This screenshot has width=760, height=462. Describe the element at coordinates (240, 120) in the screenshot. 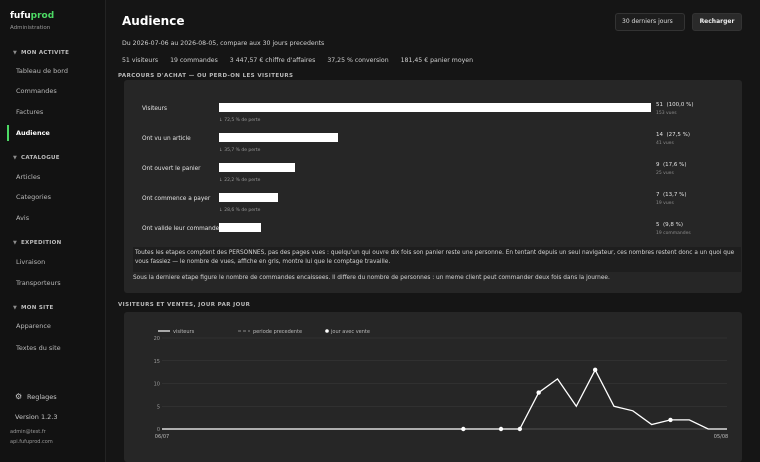

I see `funnel-drop: ↓ 72,5 % de perte` at that location.